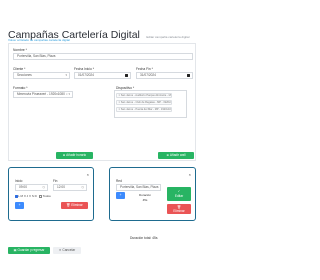 This screenshot has width=320, height=280. I want to click on format-label: Formato *, so click(20, 88).